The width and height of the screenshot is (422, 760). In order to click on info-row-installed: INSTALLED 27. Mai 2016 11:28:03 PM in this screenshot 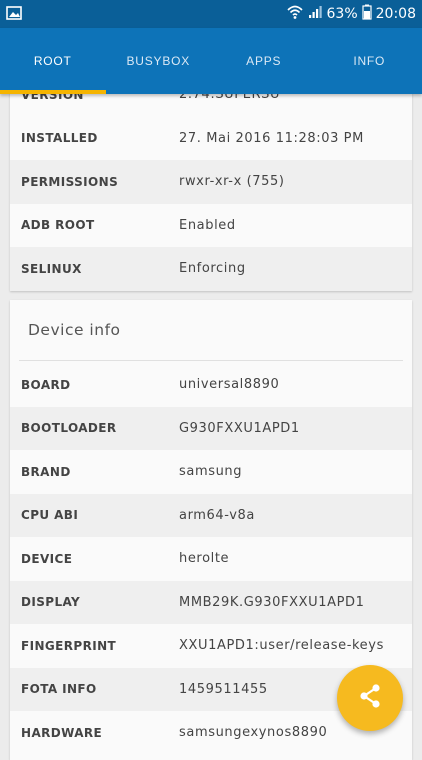, I will do `click(211, 139)`.